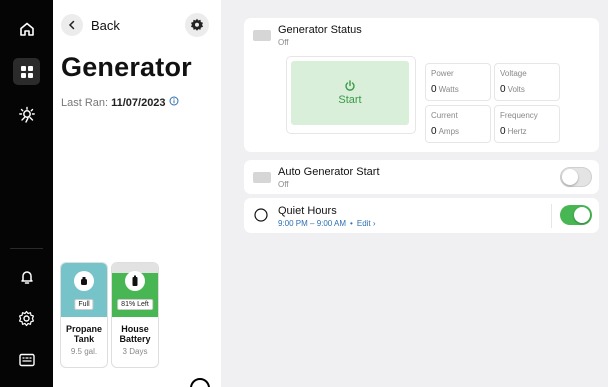 This screenshot has height=387, width=608. What do you see at coordinates (85, 102) in the screenshot?
I see `last-ran-label: Last Ran:` at bounding box center [85, 102].